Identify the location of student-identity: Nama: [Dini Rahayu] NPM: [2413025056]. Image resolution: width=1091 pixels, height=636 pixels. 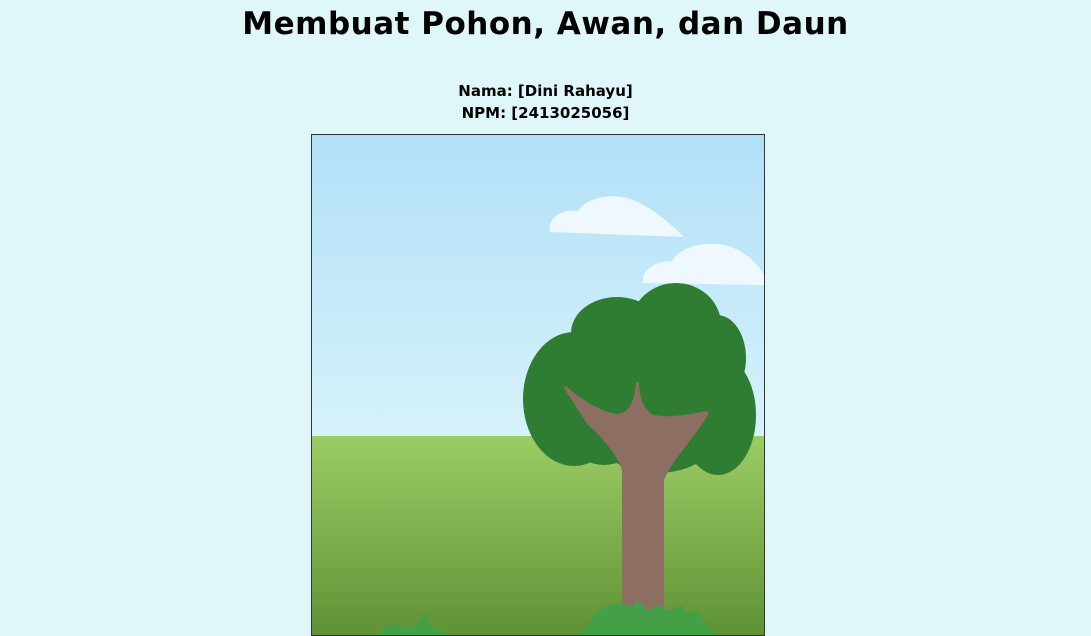
(545, 102).